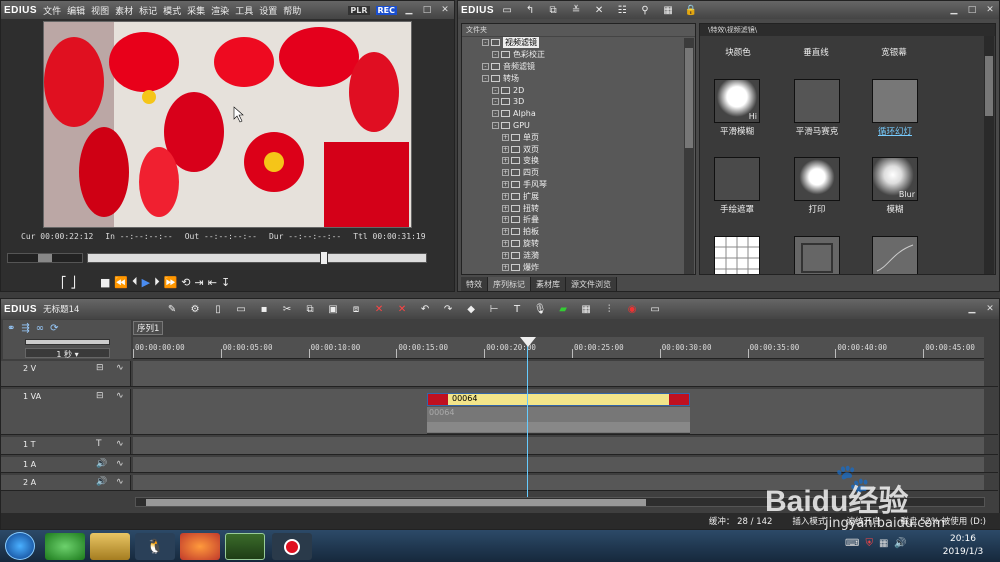  Describe the element at coordinates (185, 282) in the screenshot. I see `loop-icon: ⟲` at that location.